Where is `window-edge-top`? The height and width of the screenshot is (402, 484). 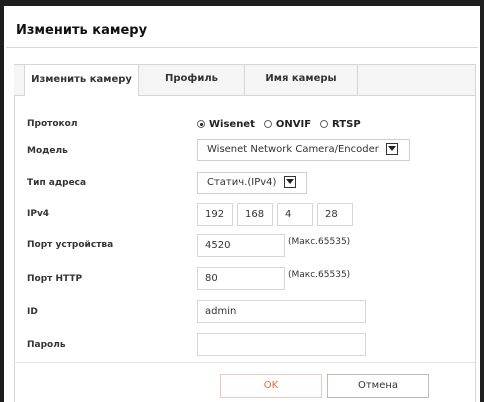 window-edge-top is located at coordinates (242, 3).